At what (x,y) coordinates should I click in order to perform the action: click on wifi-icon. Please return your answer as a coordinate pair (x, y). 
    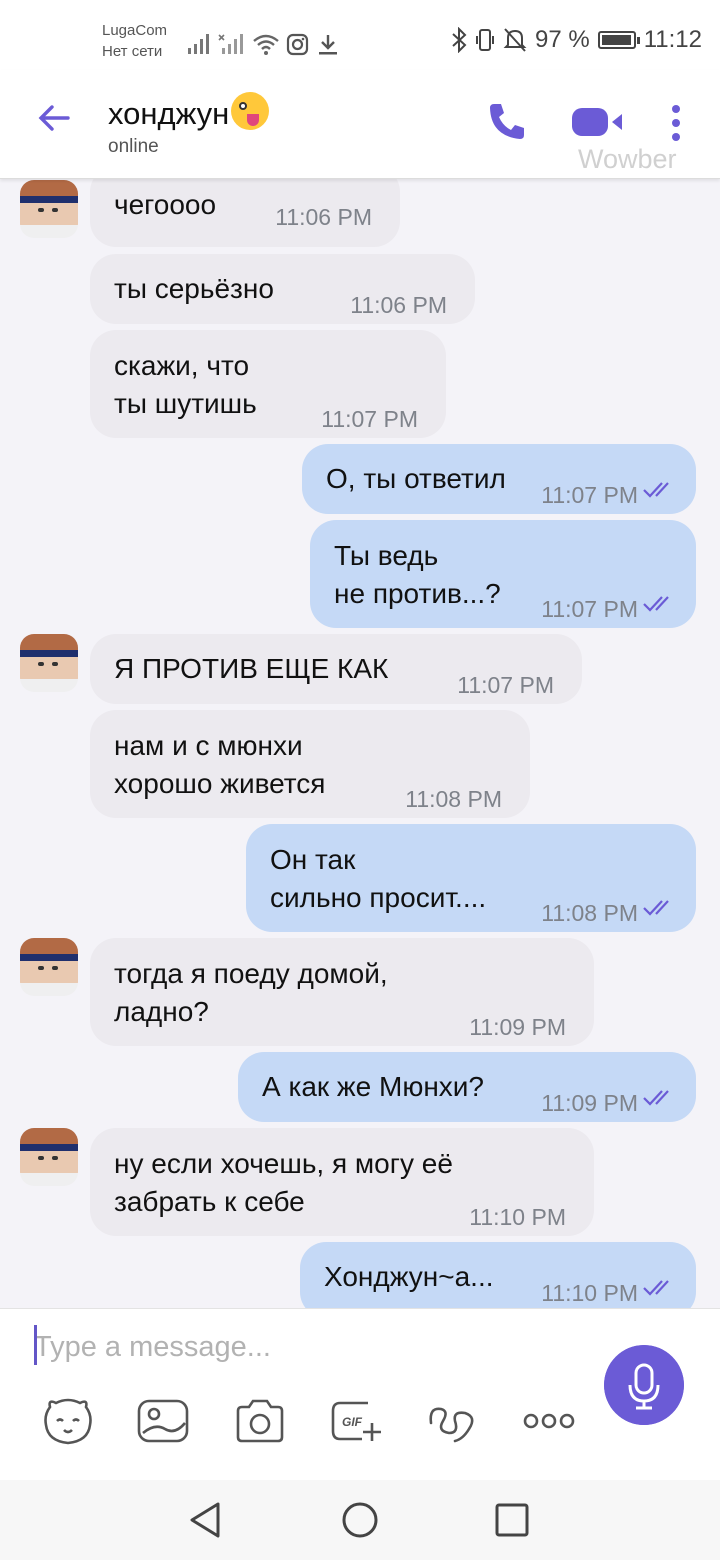
    Looking at the image, I should click on (266, 44).